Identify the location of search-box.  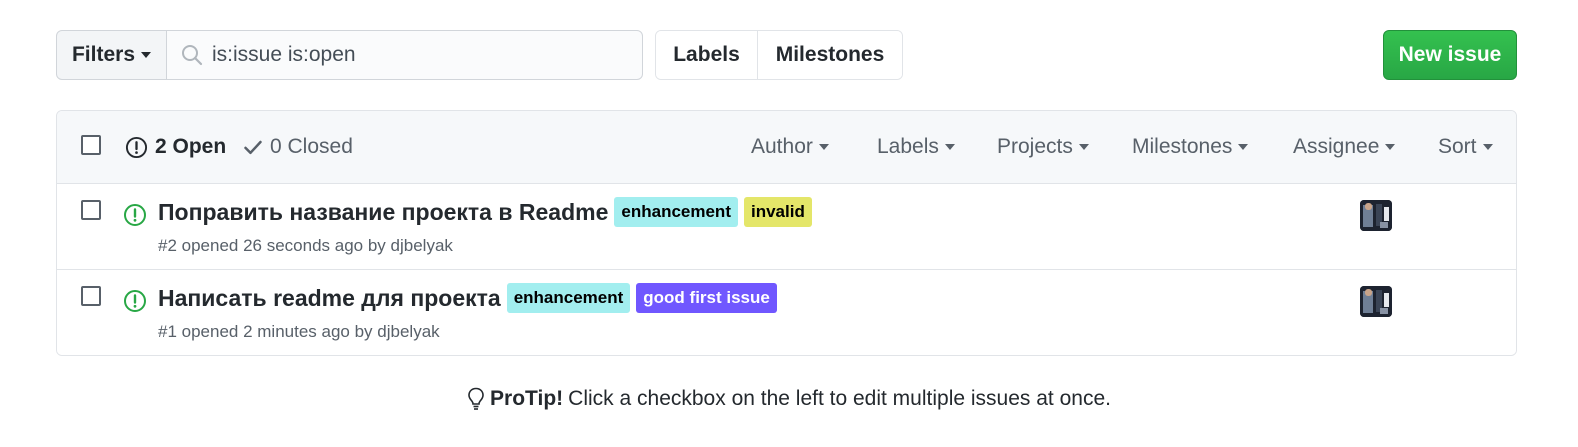
(404, 55).